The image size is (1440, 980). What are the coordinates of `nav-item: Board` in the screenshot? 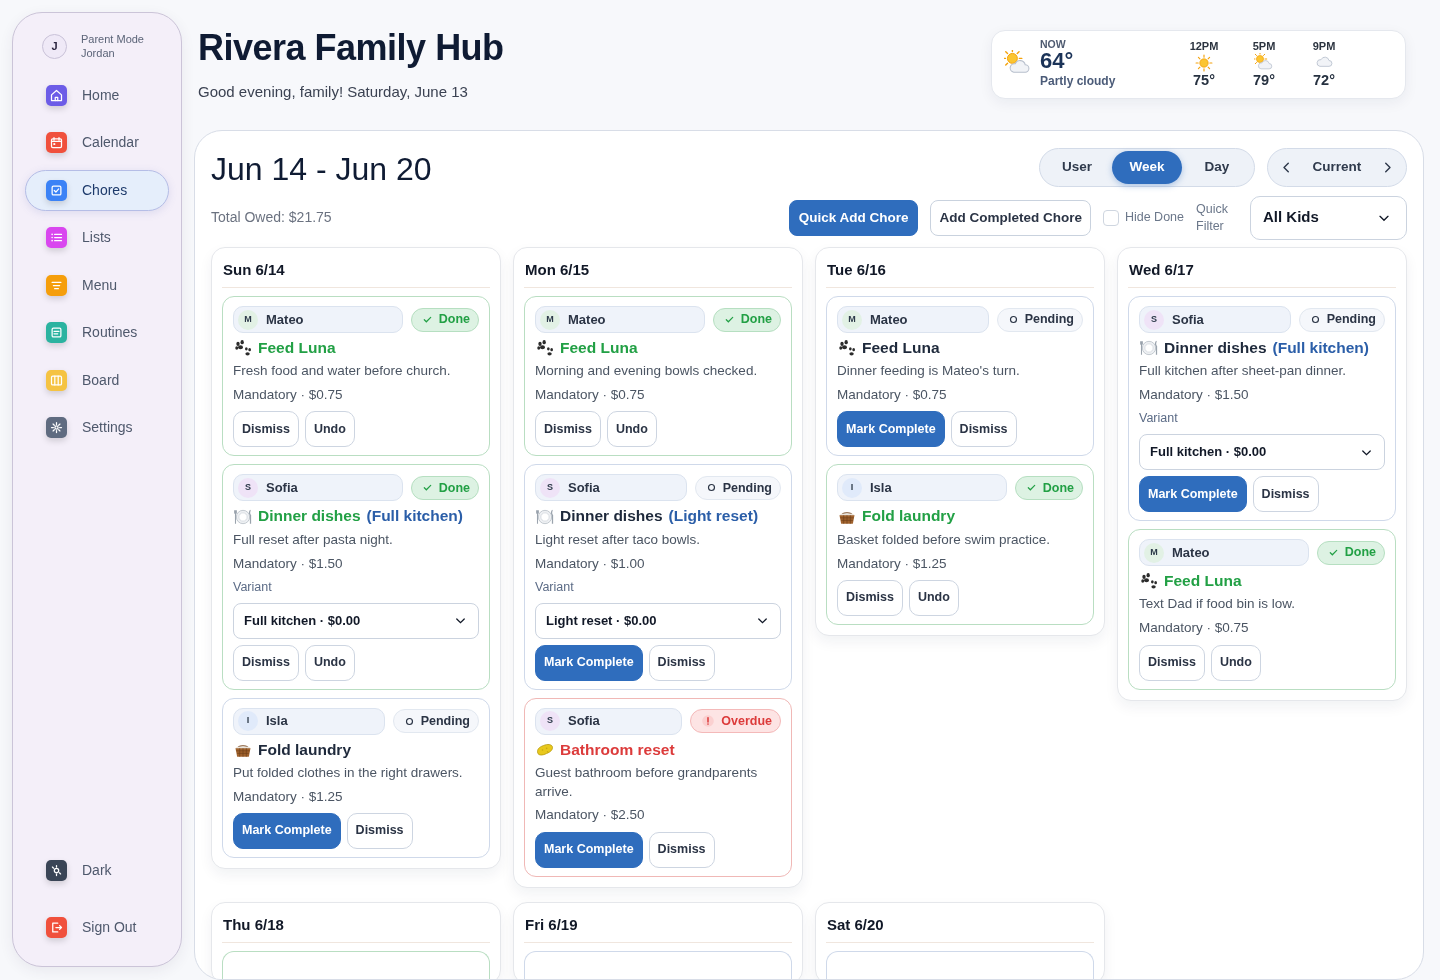 It's located at (97, 380).